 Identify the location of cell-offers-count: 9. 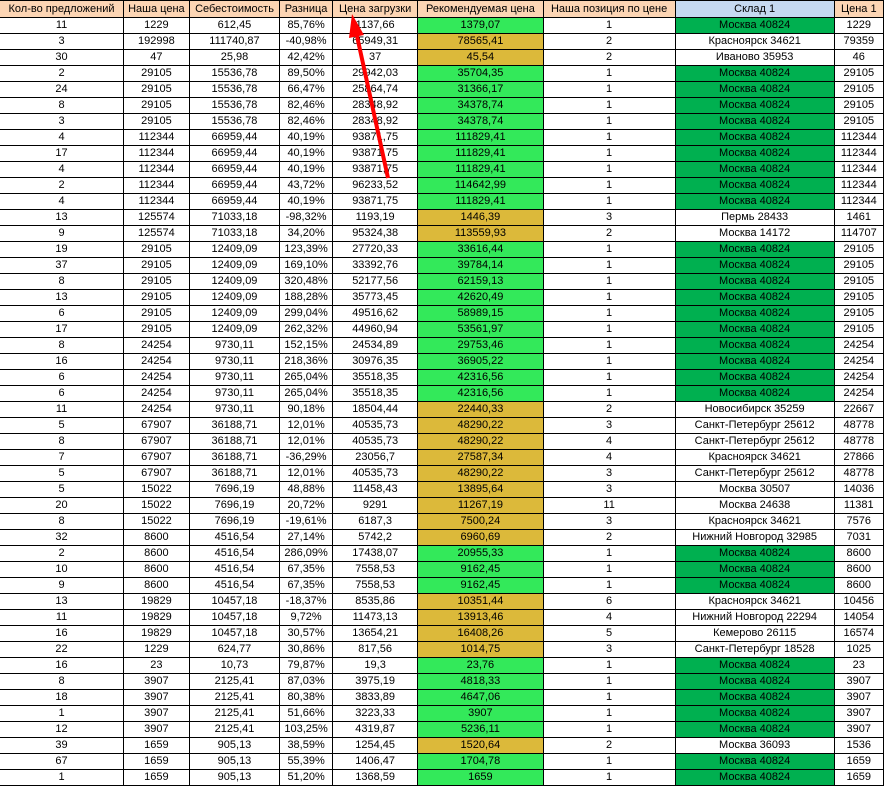
(62, 585).